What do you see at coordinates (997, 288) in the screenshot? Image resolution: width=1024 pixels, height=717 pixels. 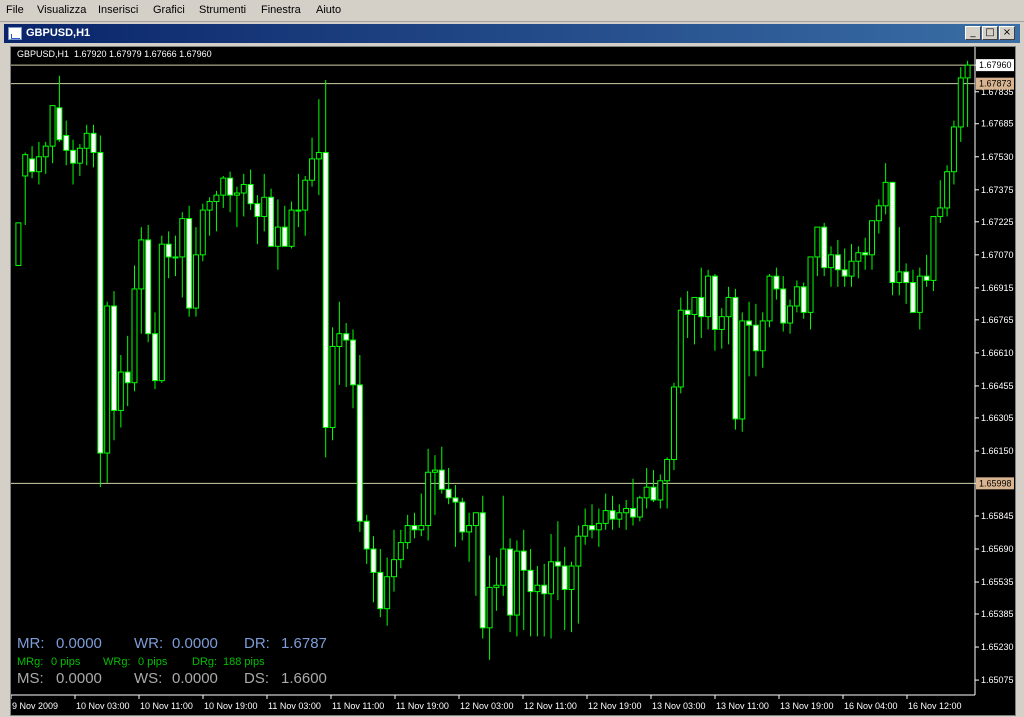 I see `price-tick-label: 1.66915` at bounding box center [997, 288].